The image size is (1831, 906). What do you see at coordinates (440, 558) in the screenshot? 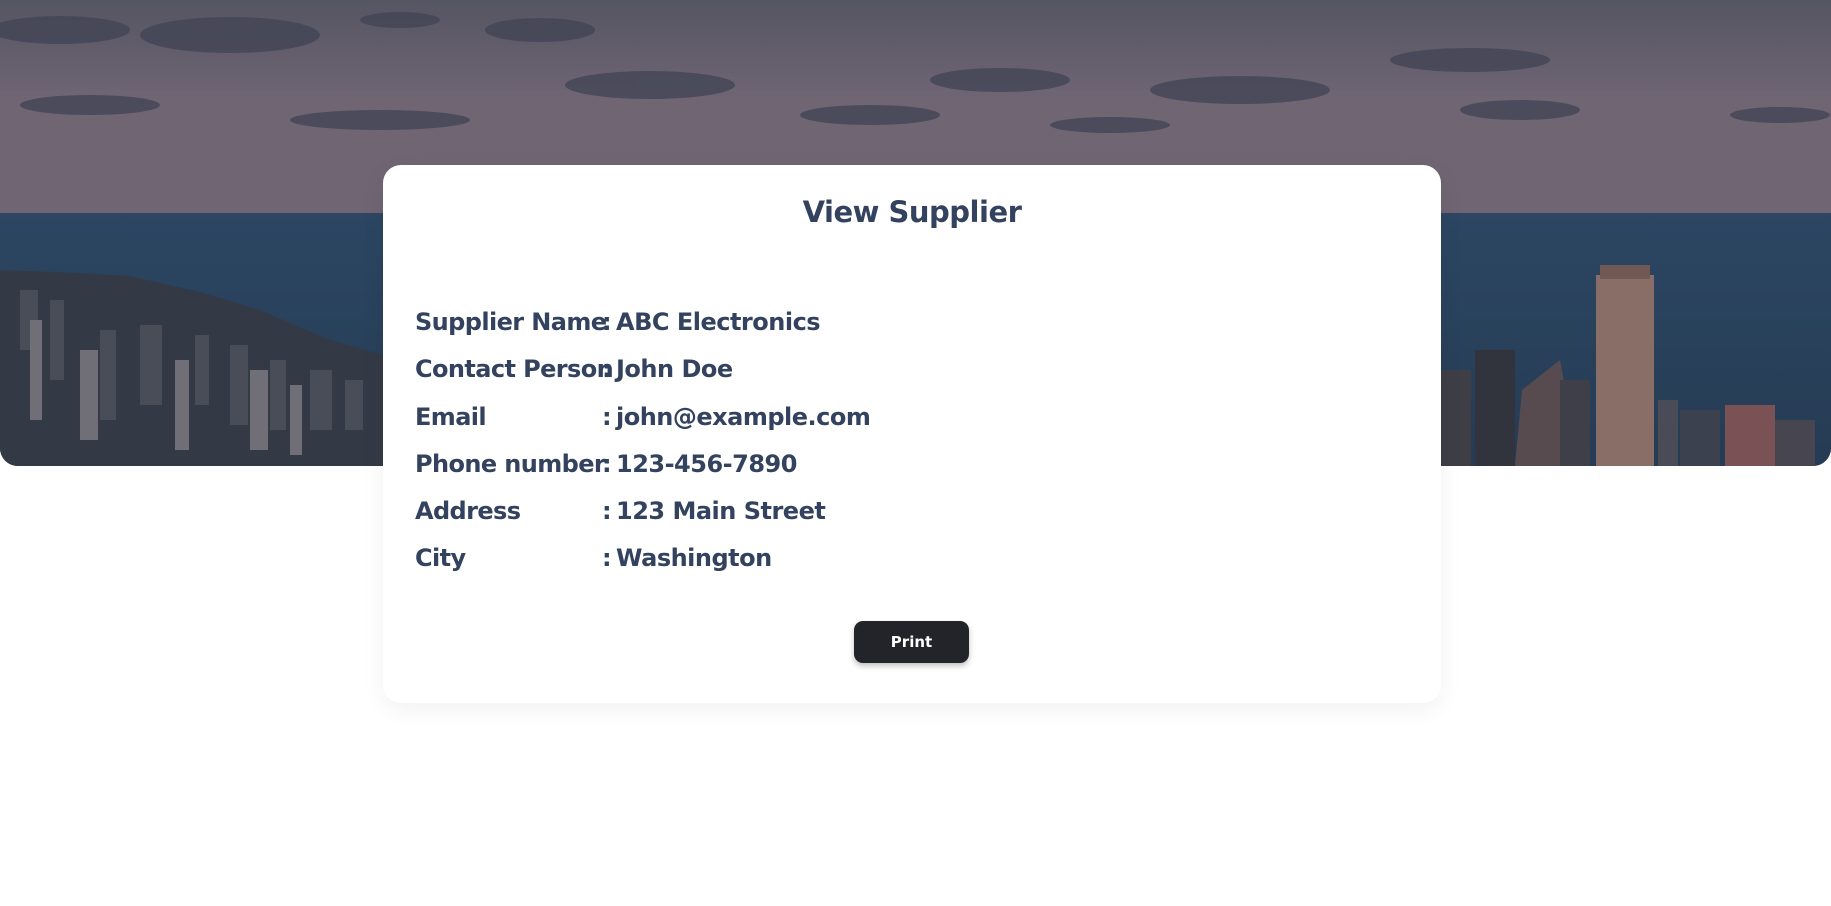
I see `detail-label: City` at bounding box center [440, 558].